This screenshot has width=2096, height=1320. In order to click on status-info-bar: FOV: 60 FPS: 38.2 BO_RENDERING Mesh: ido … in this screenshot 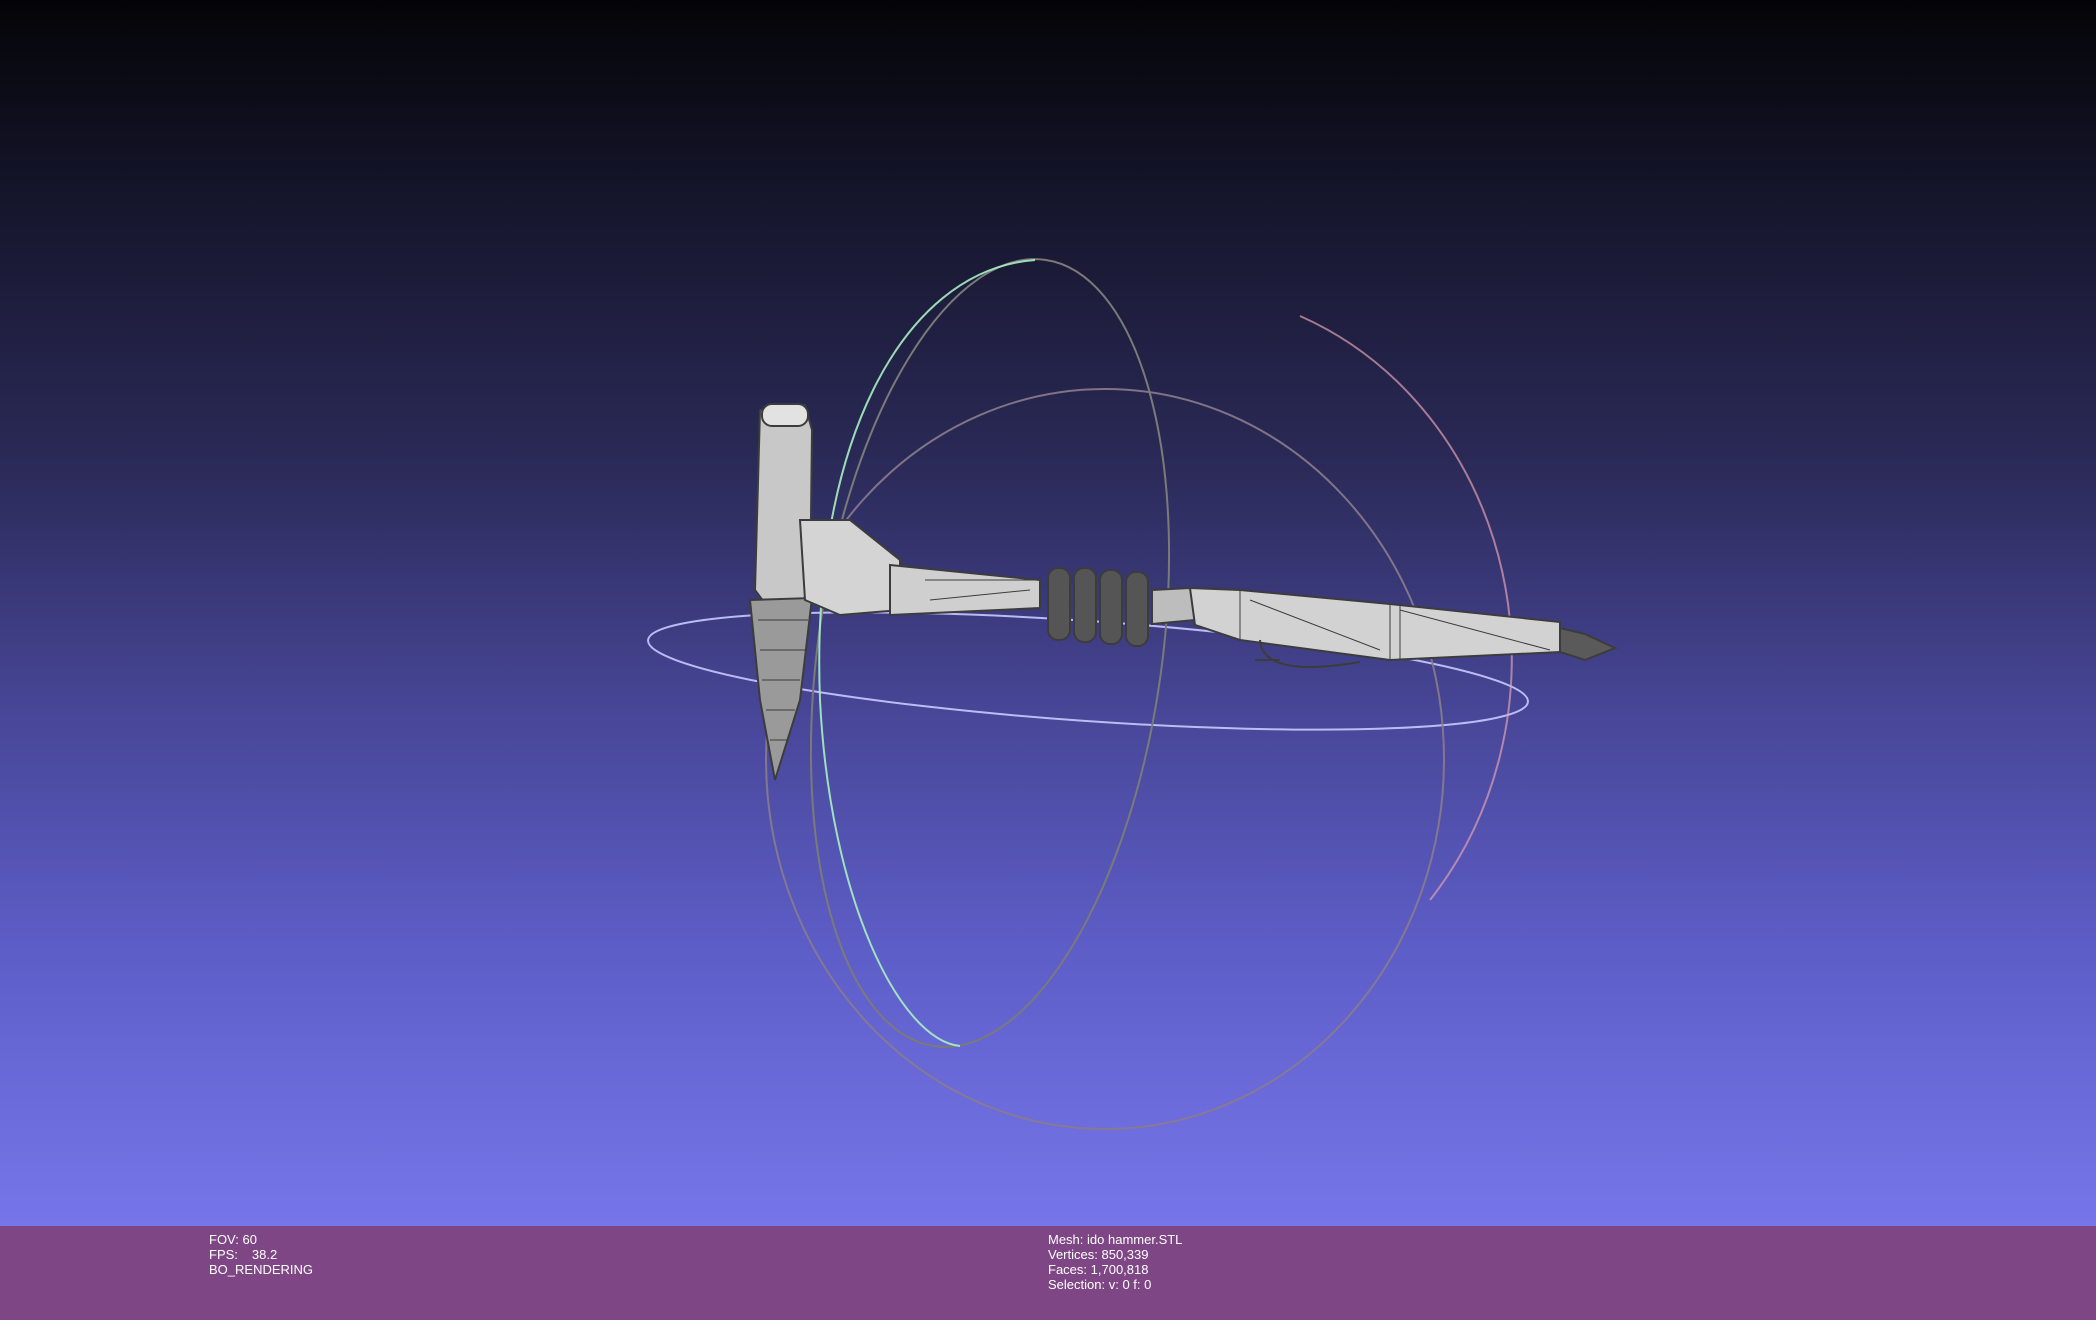, I will do `click(1048, 1273)`.